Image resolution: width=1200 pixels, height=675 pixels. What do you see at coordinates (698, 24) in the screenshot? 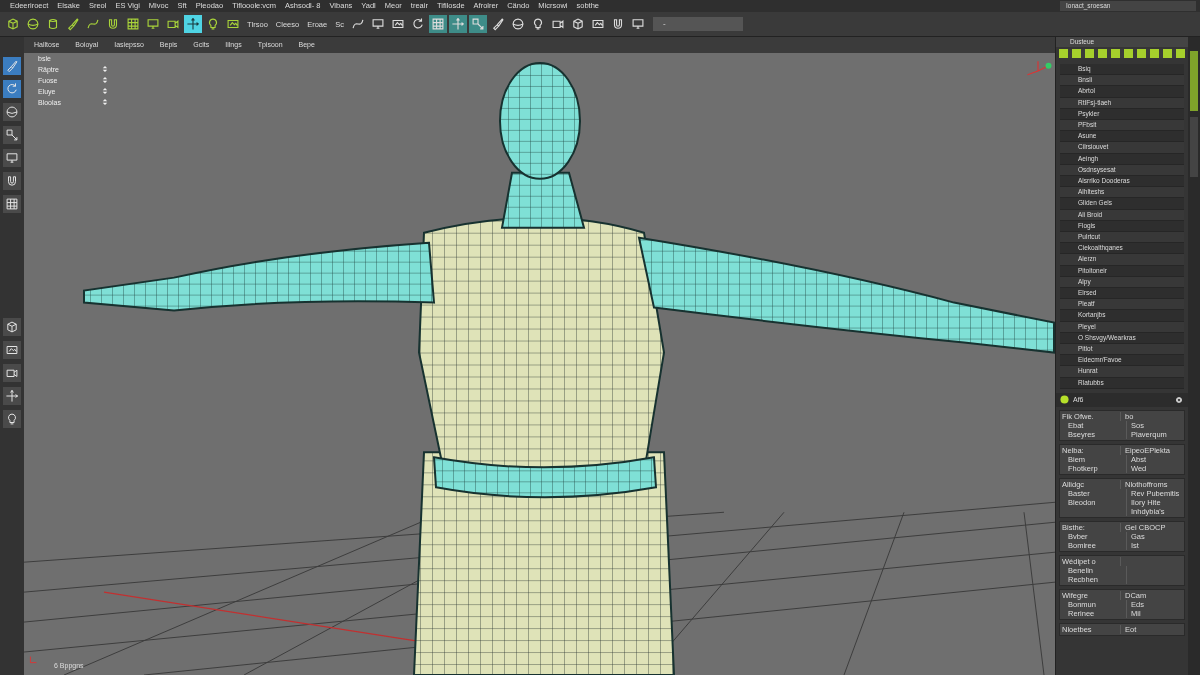
I see `input-field: -` at bounding box center [698, 24].